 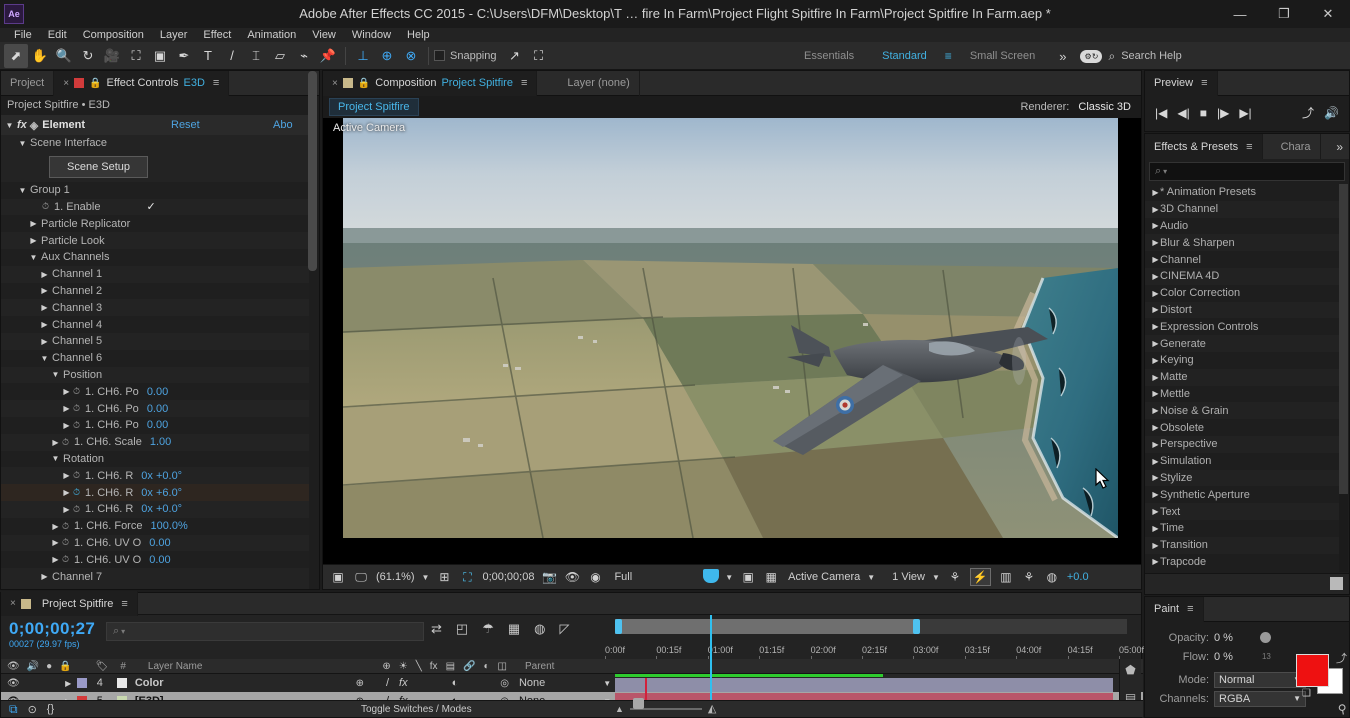 I want to click on effects-category-item: ▶ Stylize, so click(x=1242, y=478).